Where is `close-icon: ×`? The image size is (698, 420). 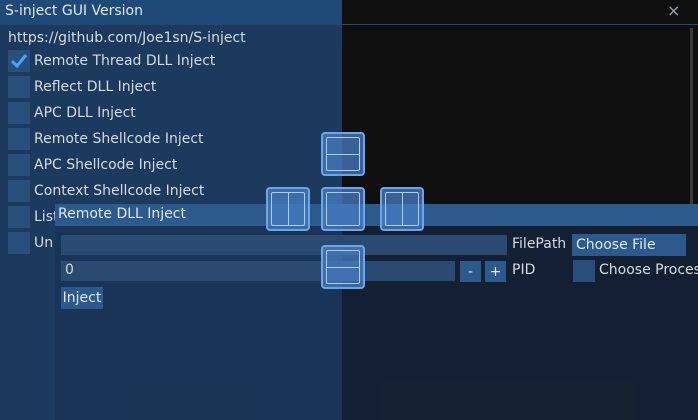 close-icon: × is located at coordinates (673, 11).